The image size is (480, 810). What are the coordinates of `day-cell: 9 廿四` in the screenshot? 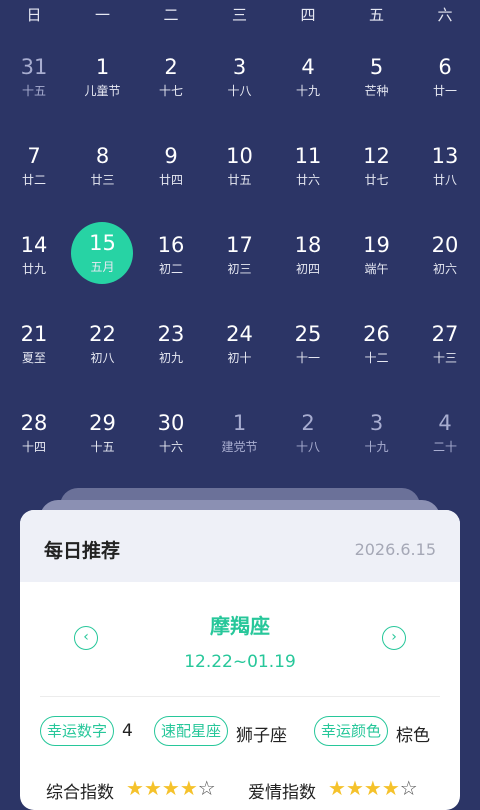 It's located at (171, 169).